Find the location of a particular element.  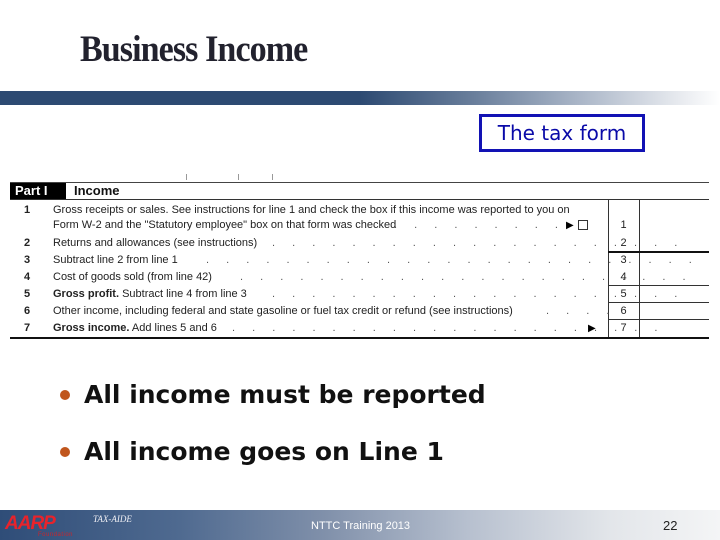

part-title: Income is located at coordinates (97, 190).